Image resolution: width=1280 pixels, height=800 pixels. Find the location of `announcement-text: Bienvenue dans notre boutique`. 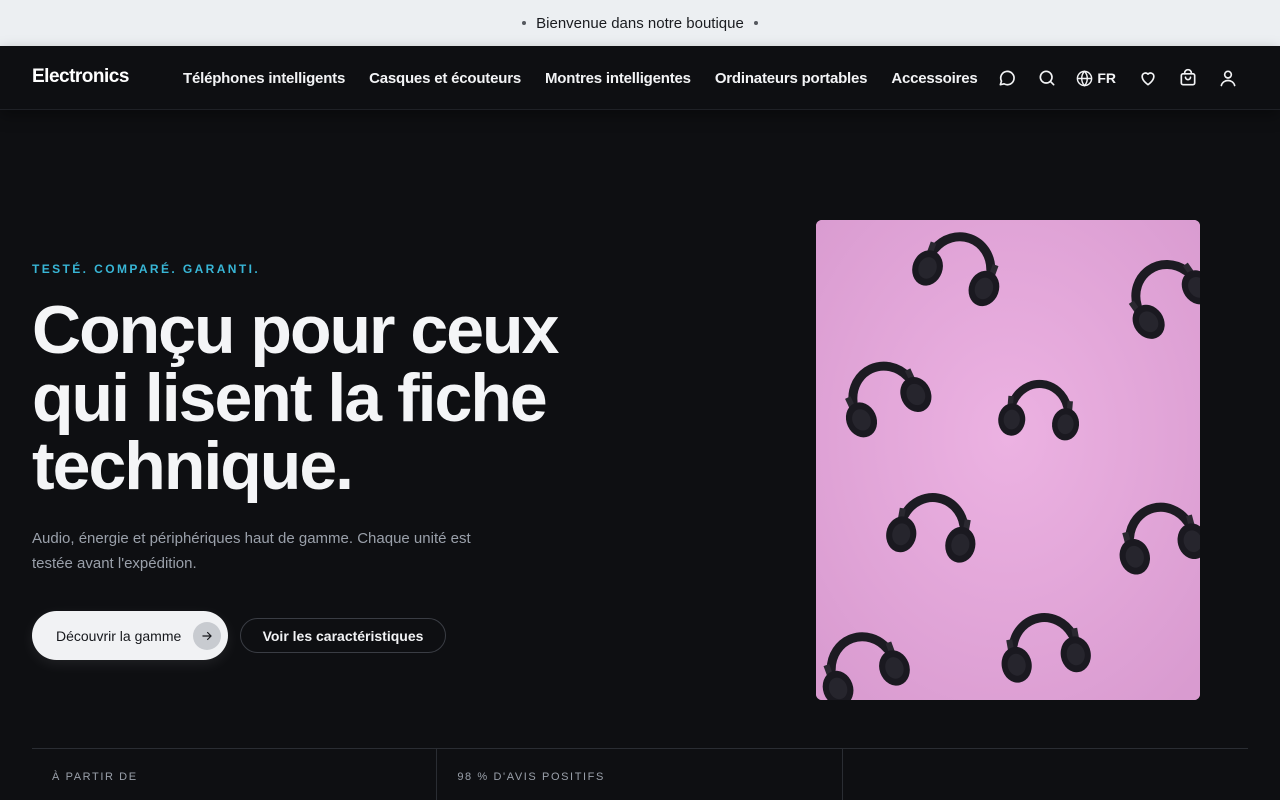

announcement-text: Bienvenue dans notre boutique is located at coordinates (640, 23).